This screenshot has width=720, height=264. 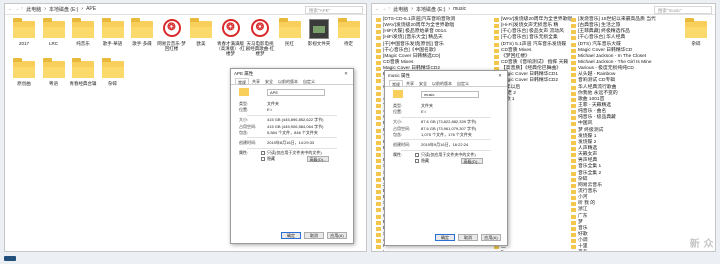 What do you see at coordinates (334, 10) in the screenshot?
I see `search-input: 搜索"APE"` at bounding box center [334, 10].